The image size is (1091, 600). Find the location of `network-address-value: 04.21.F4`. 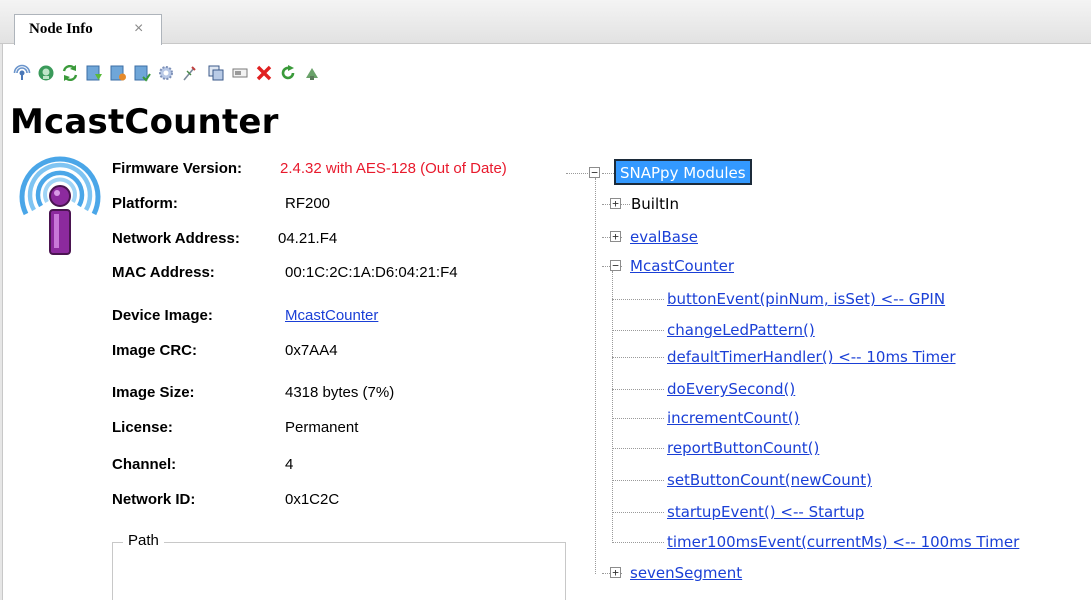

network-address-value: 04.21.F4 is located at coordinates (308, 238).